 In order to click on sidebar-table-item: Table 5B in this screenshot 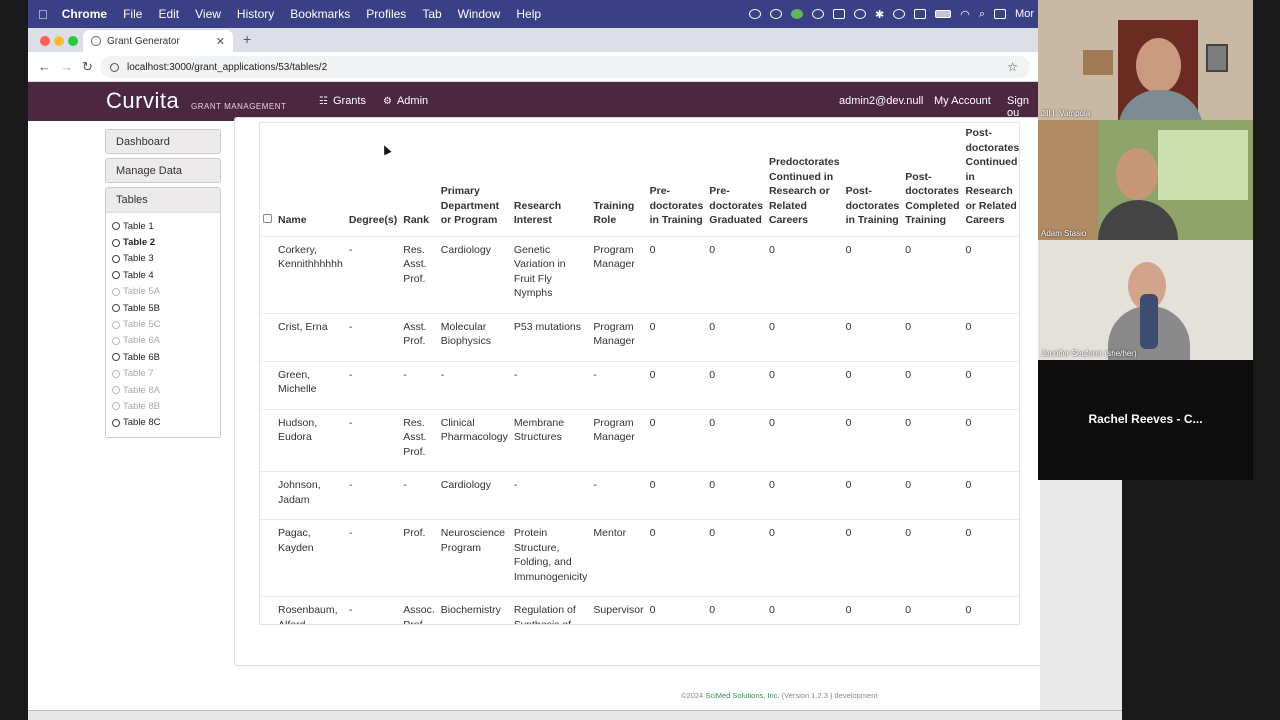, I will do `click(163, 308)`.